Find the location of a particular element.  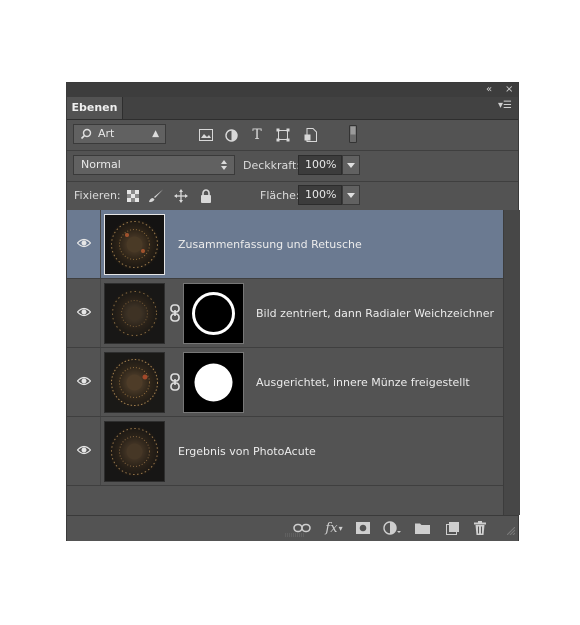

lock-row: Fixieren: Fläche: 100% is located at coordinates (292, 196).